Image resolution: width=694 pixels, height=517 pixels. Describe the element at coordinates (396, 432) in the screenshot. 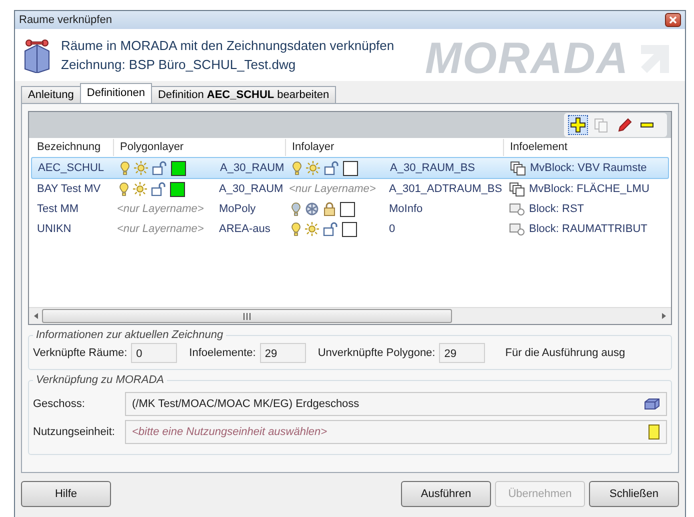

I see `select-field: <bitte eine Nutzungseinheit auswählen>` at that location.